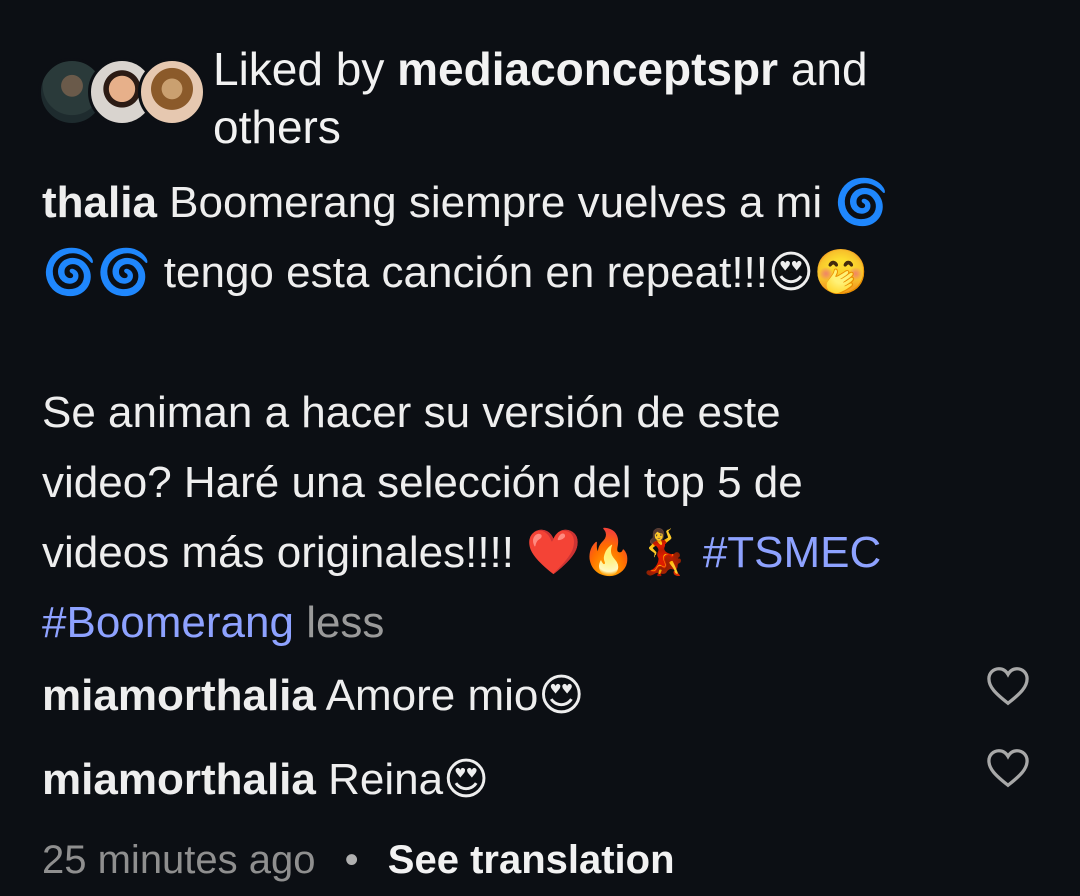 The width and height of the screenshot is (1080, 896). I want to click on post-time: 25 minutes ago, so click(179, 860).